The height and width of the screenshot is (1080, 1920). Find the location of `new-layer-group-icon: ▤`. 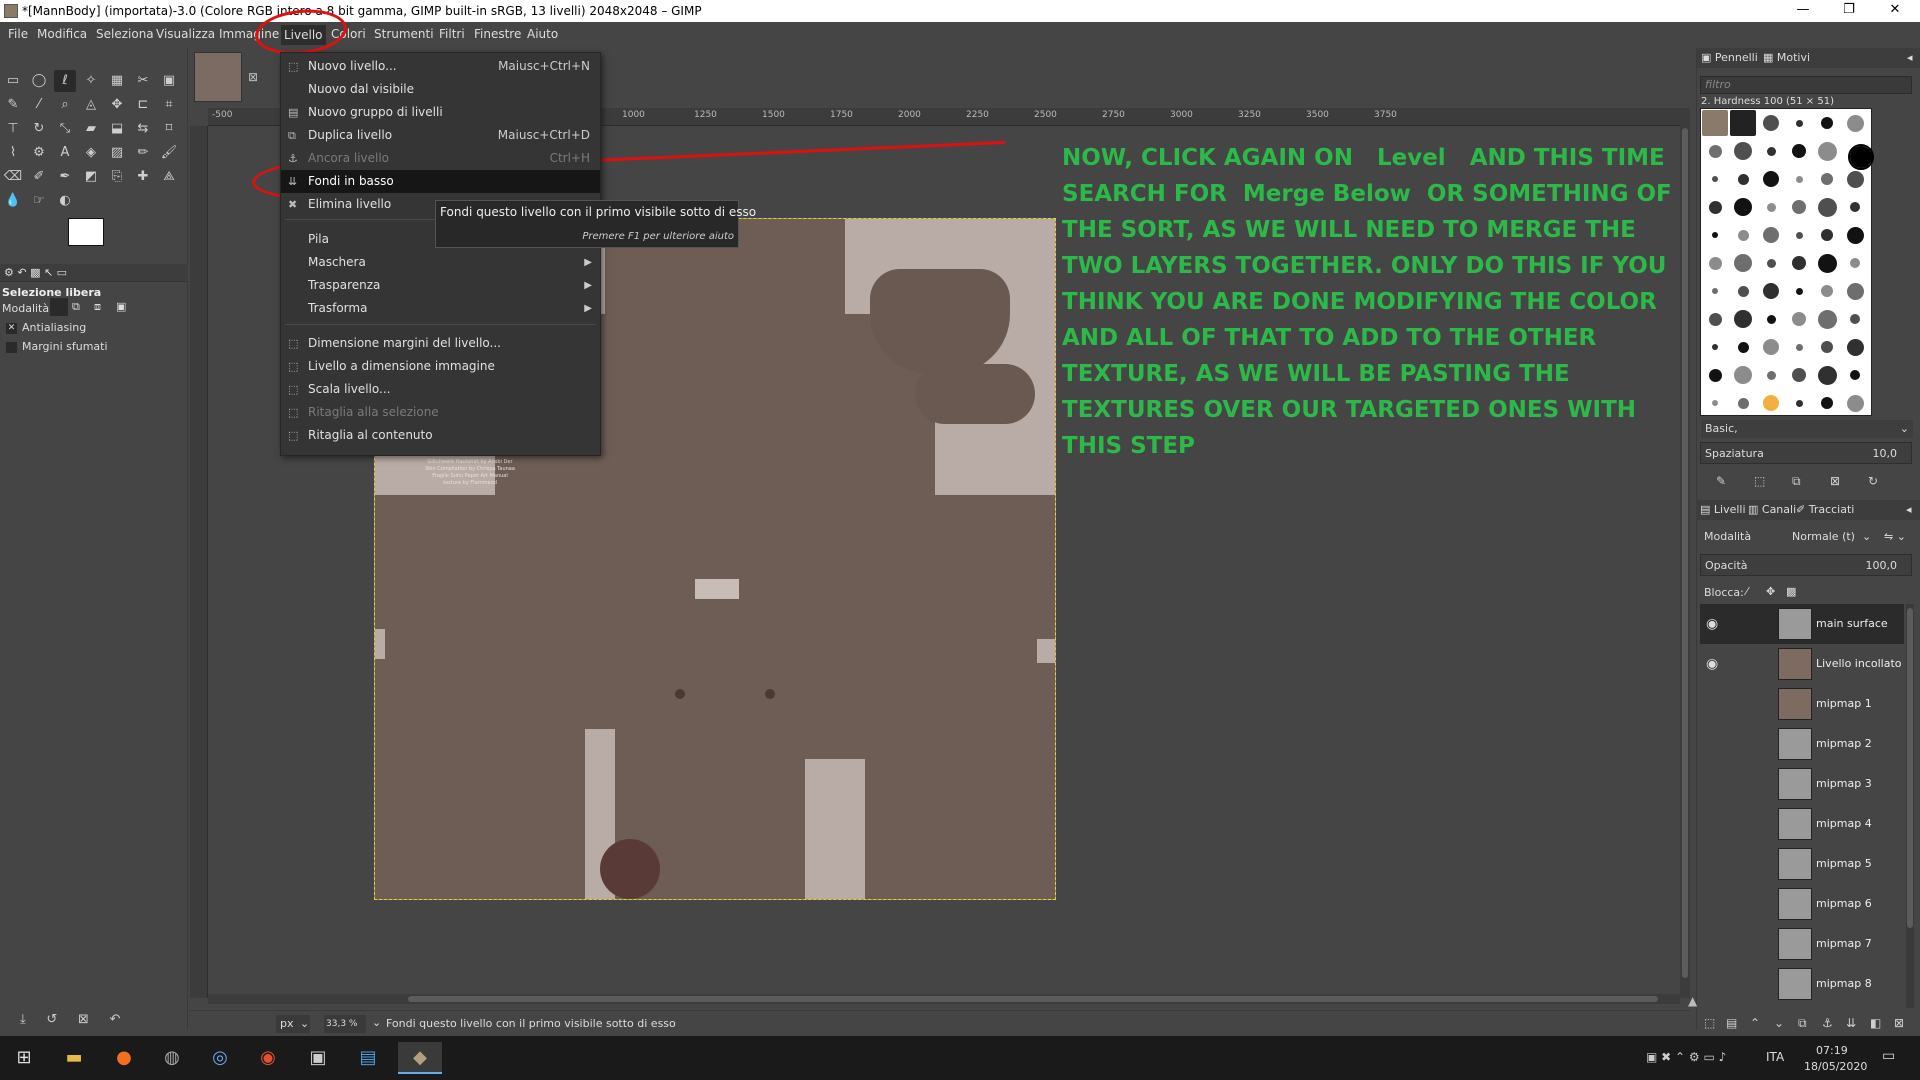

new-layer-group-icon: ▤ is located at coordinates (1731, 1023).